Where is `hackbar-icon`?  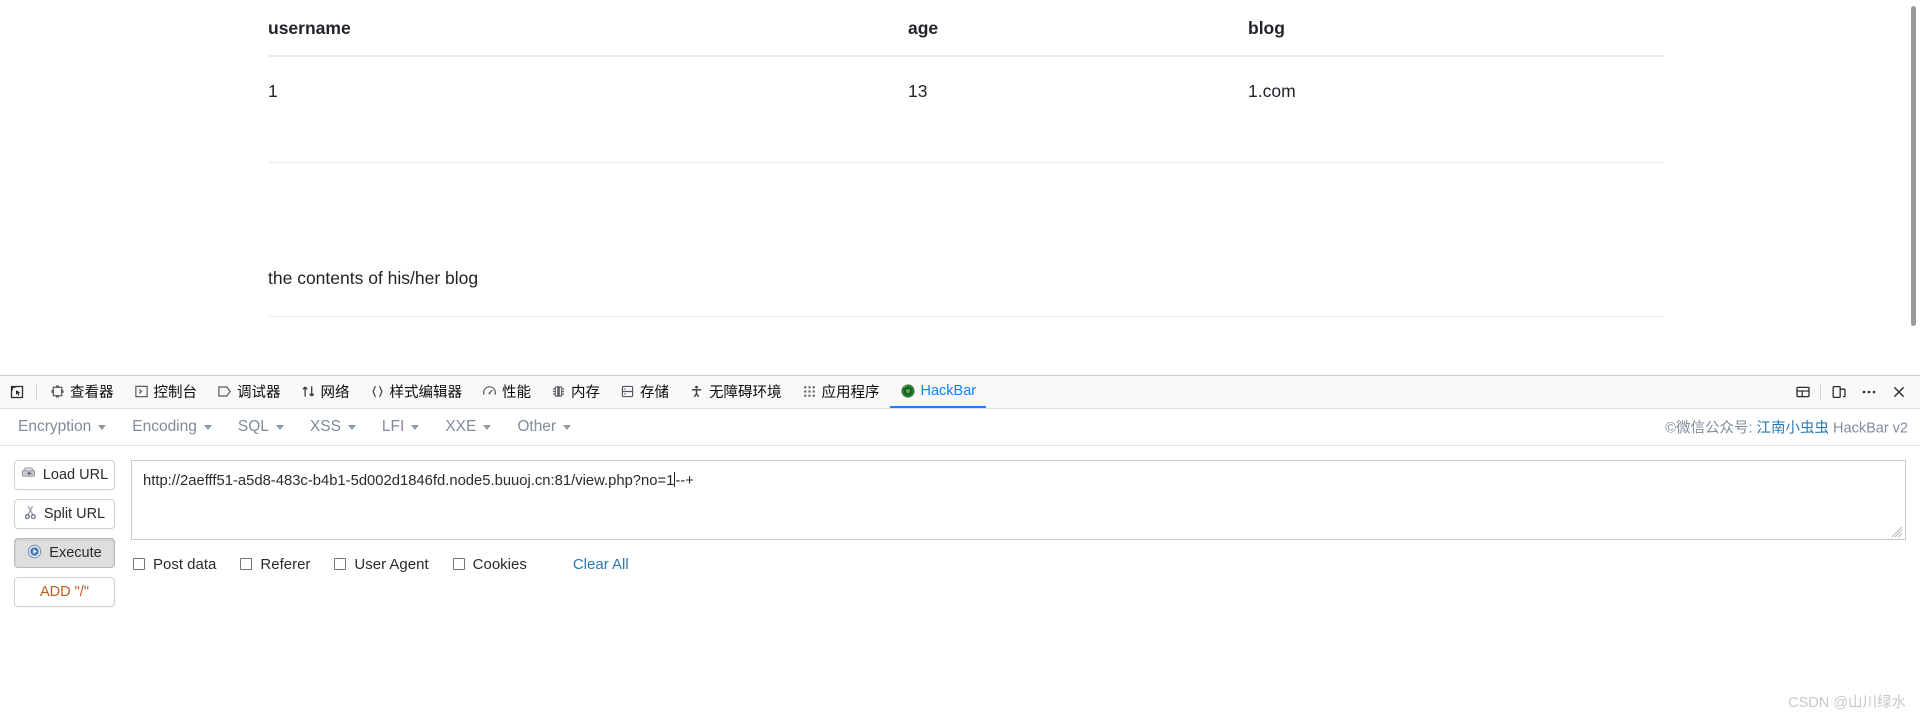
hackbar-icon is located at coordinates (908, 391).